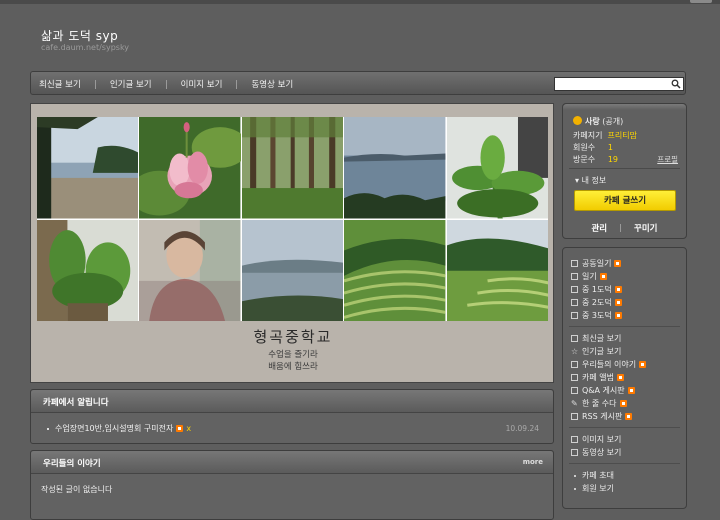 Image resolution: width=720 pixels, height=520 pixels. Describe the element at coordinates (88, 270) in the screenshot. I see `photo-potted-plant` at that location.